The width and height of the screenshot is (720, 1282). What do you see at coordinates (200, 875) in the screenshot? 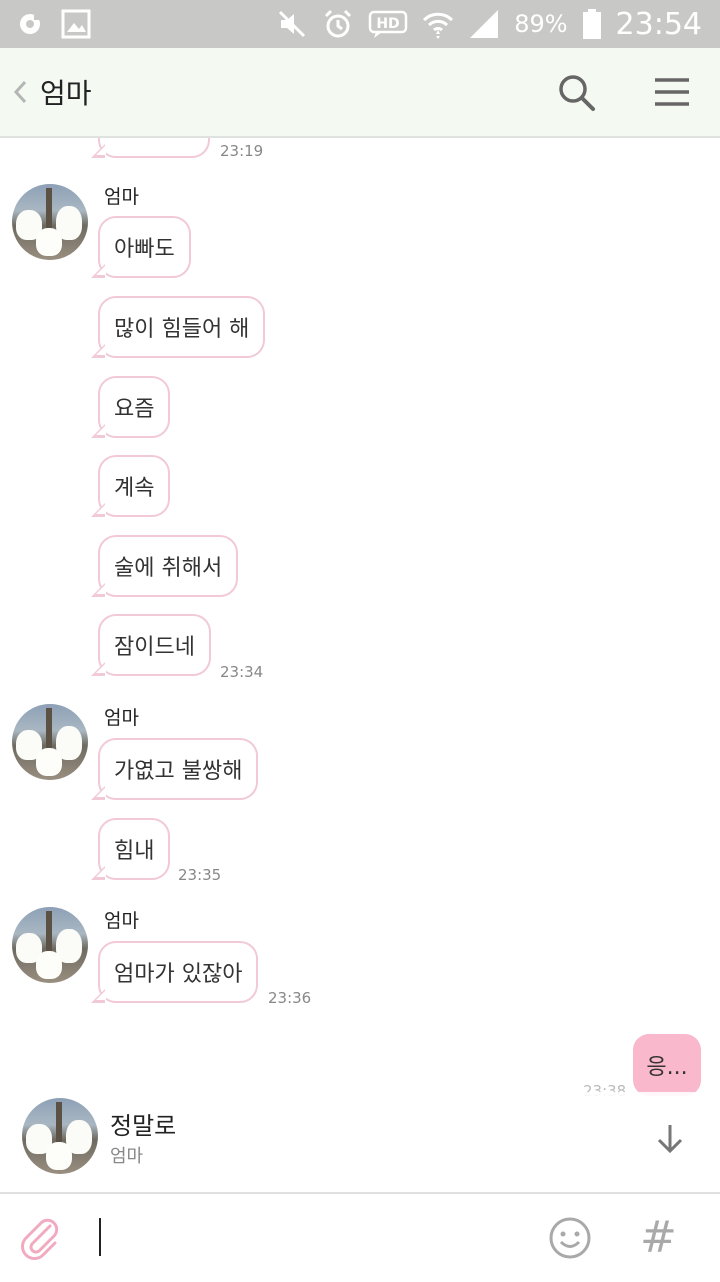
I see `message-time: 23:35` at bounding box center [200, 875].